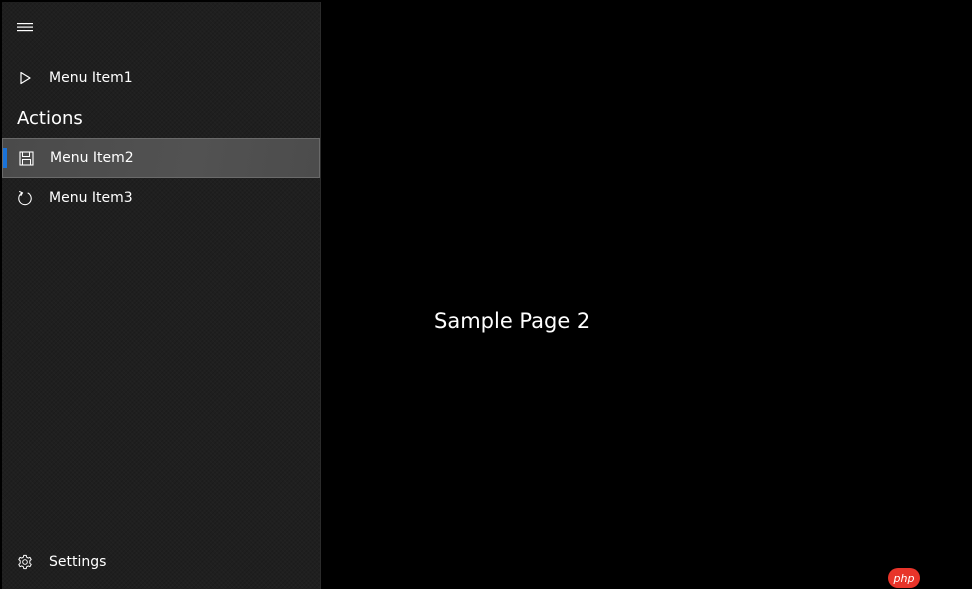 This screenshot has width=972, height=589. Describe the element at coordinates (25, 78) in the screenshot. I see `play-icon` at that location.